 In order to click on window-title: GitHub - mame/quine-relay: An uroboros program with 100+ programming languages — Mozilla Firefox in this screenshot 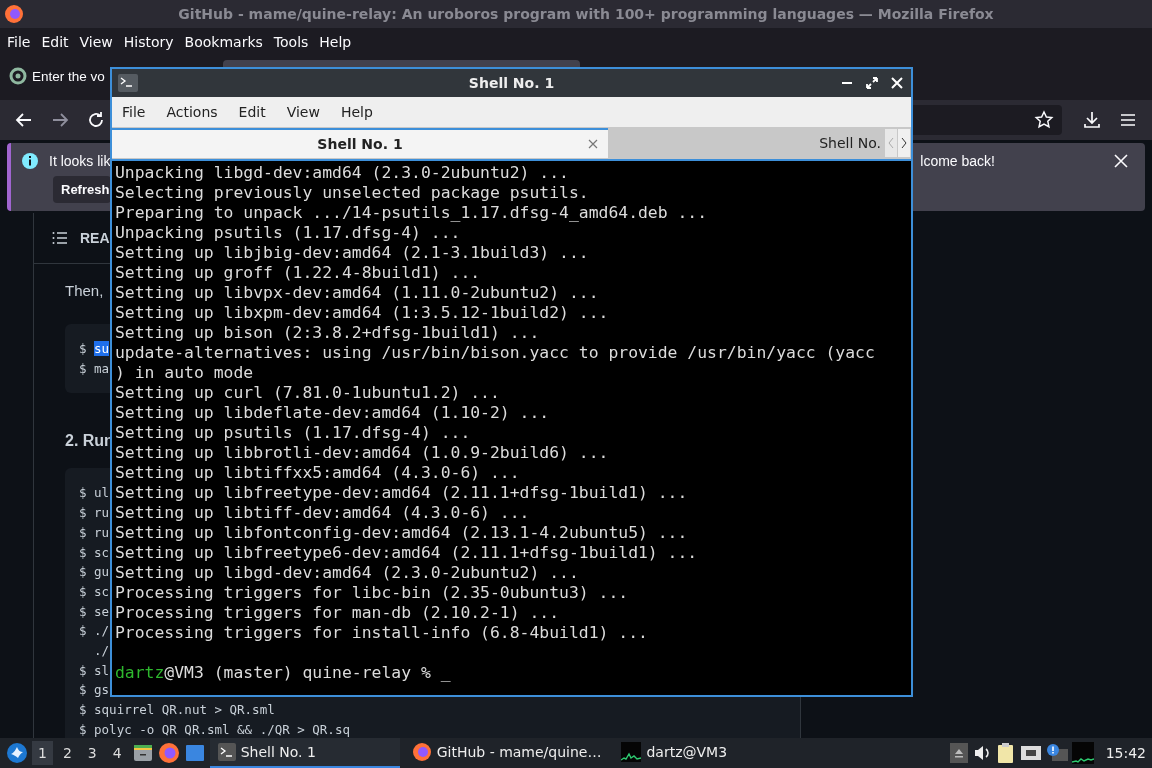, I will do `click(586, 14)`.